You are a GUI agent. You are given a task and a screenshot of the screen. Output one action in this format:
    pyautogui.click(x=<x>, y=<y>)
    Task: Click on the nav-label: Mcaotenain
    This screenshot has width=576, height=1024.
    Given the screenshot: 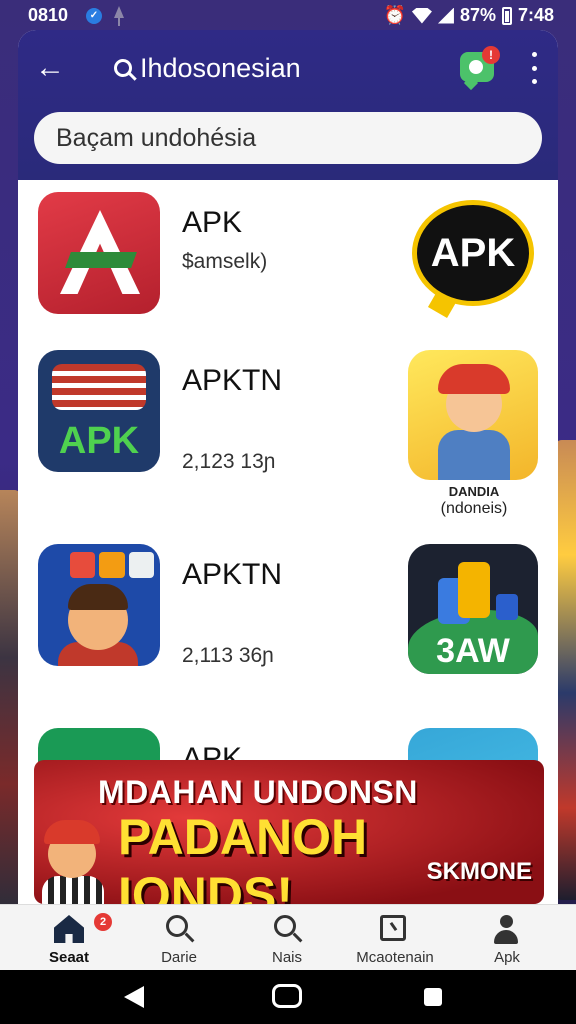 What is the action you would take?
    pyautogui.click(x=395, y=957)
    